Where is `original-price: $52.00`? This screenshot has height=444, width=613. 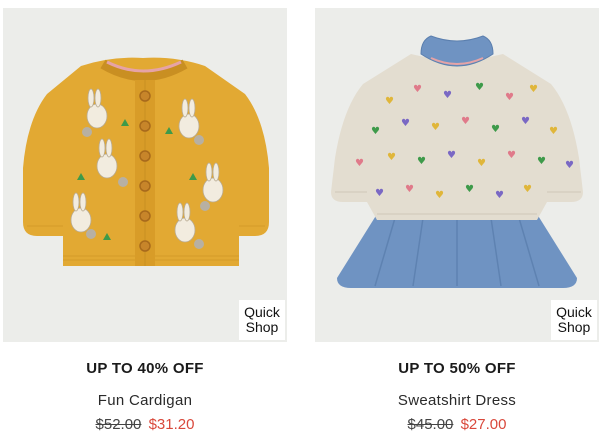
original-price: $52.00 is located at coordinates (118, 424).